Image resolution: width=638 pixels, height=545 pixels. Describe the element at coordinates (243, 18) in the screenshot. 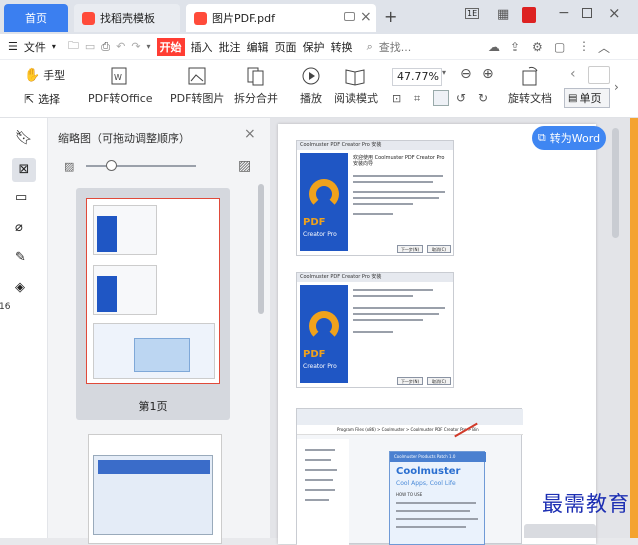

I see `tab-pdf-label: 图片PDF.pdf` at that location.